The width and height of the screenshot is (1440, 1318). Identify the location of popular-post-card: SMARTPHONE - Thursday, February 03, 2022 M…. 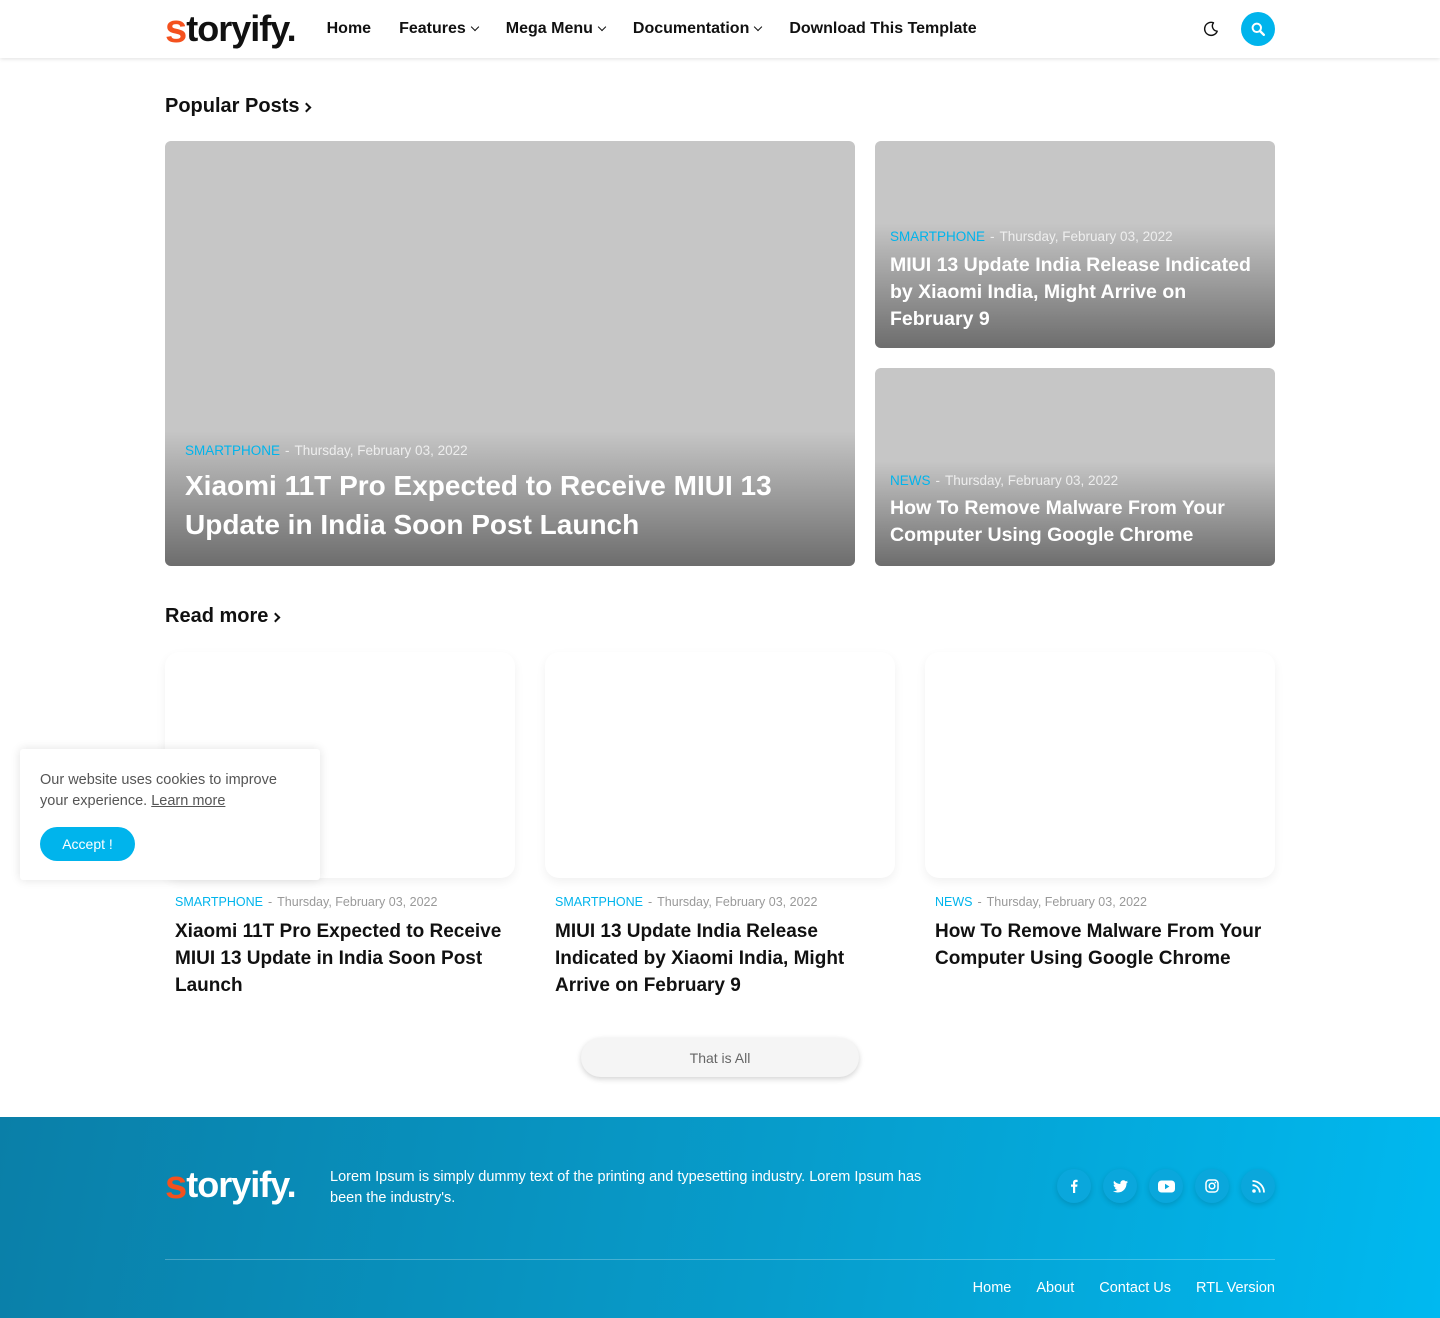
(1075, 244).